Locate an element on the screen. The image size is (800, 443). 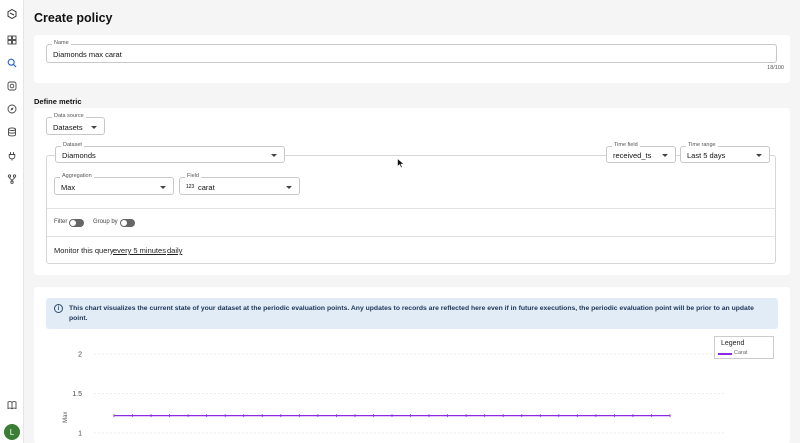
y-tick-label: 1 is located at coordinates (80, 434).